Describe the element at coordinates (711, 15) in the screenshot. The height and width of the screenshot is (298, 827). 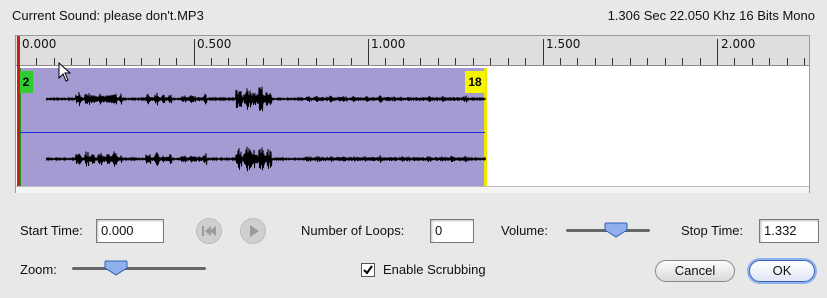
I see `sound-info-label: 1.306 Sec 22.050 Khz 16 Bits Mono` at that location.